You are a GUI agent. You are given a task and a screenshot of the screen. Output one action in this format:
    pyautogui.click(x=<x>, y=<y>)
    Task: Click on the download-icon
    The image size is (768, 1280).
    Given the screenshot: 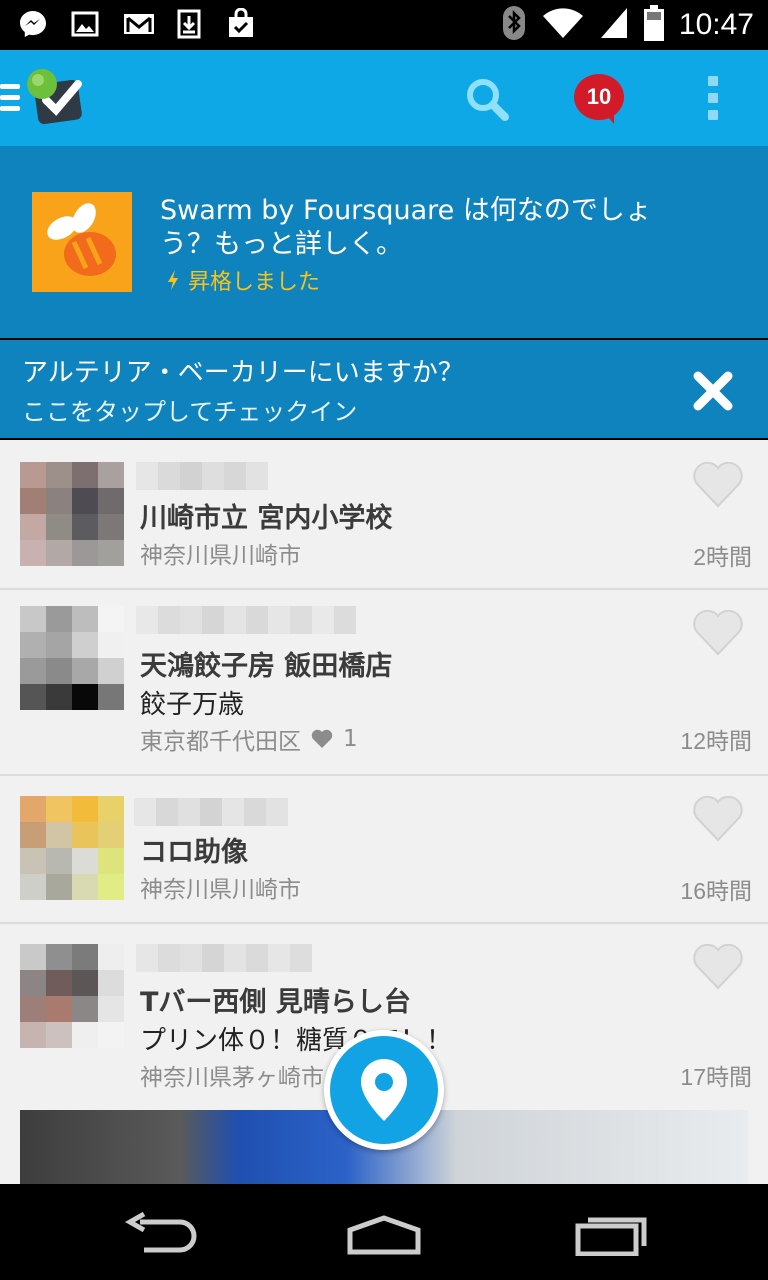 What is the action you would take?
    pyautogui.click(x=189, y=24)
    